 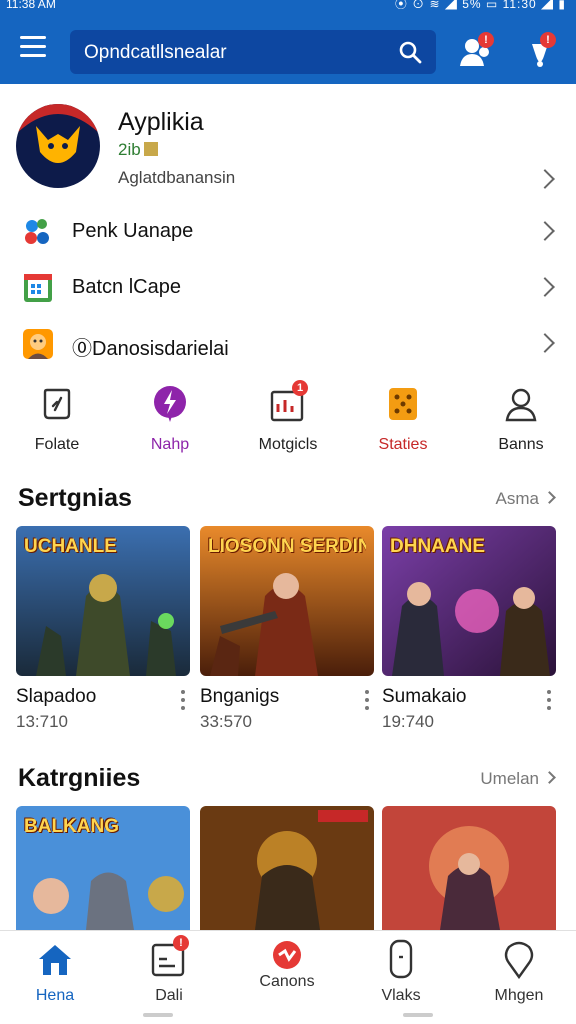 I want to click on profile-level-text: 2ib, so click(x=129, y=149).